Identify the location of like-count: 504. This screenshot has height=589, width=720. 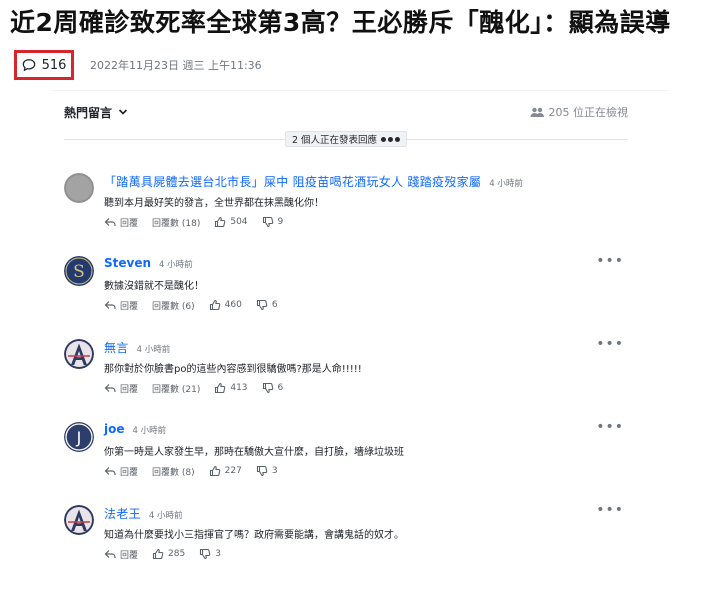
(239, 222).